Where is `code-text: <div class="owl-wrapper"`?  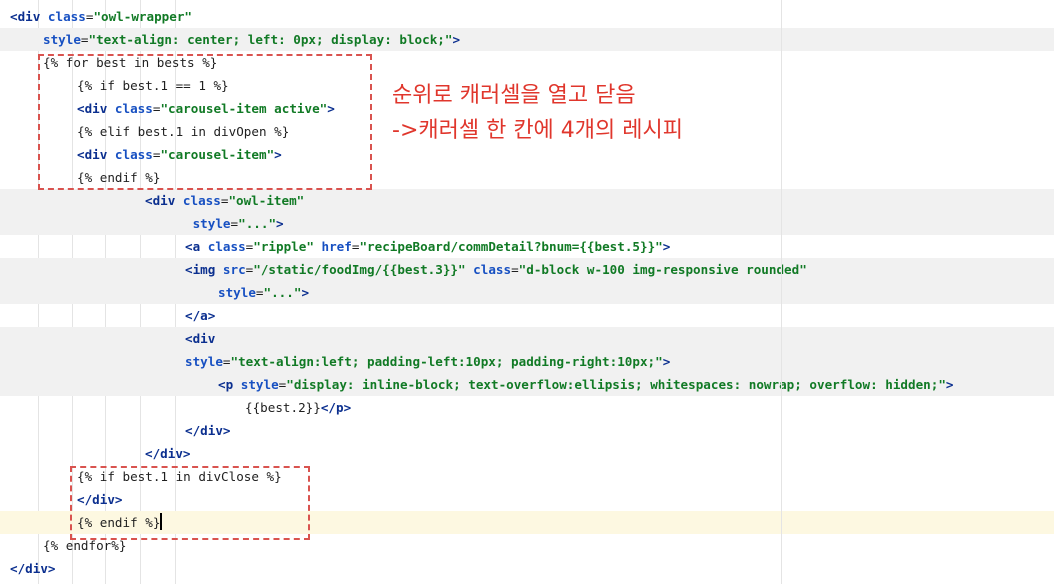
code-text: <div class="owl-wrapper" is located at coordinates (101, 16).